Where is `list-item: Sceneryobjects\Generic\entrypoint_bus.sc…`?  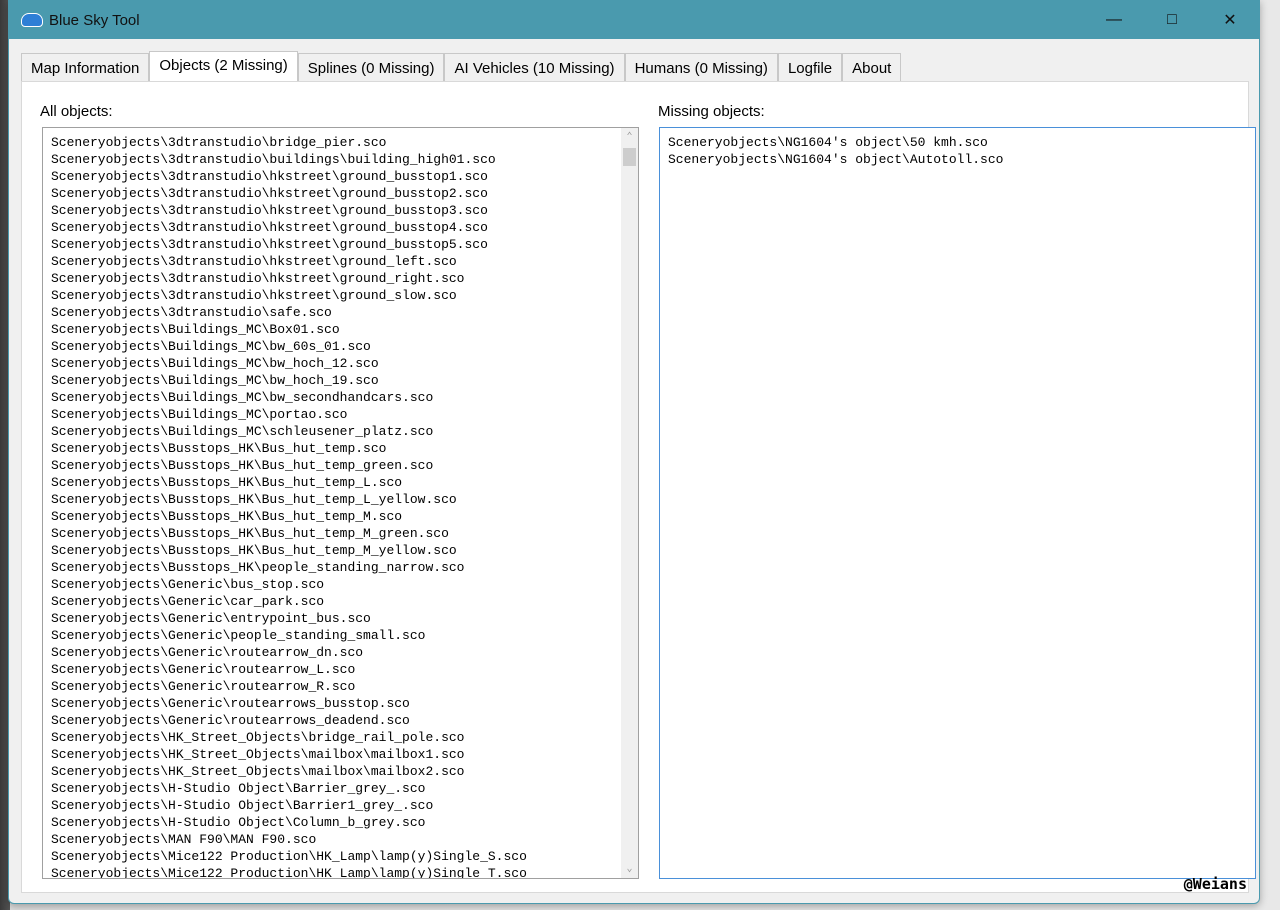 list-item: Sceneryobjects\Generic\entrypoint_bus.sc… is located at coordinates (340, 618).